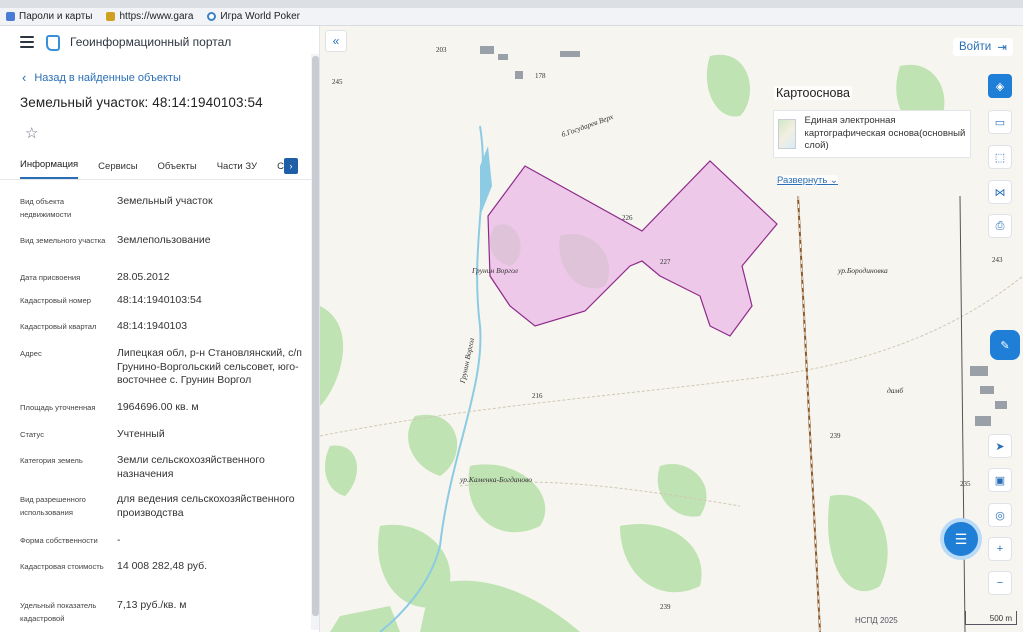 The height and width of the screenshot is (632, 1023). I want to click on app-header: Геоинформационный портал, so click(159, 42).